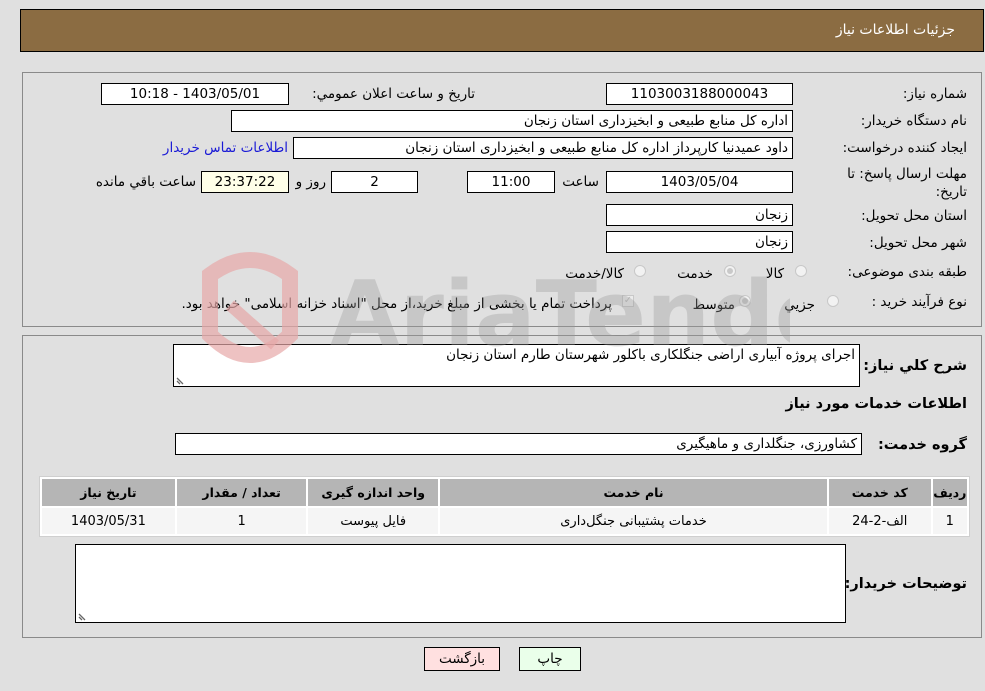  Describe the element at coordinates (915, 366) in the screenshot. I see `description-label: شرح کلي نياز:` at that location.